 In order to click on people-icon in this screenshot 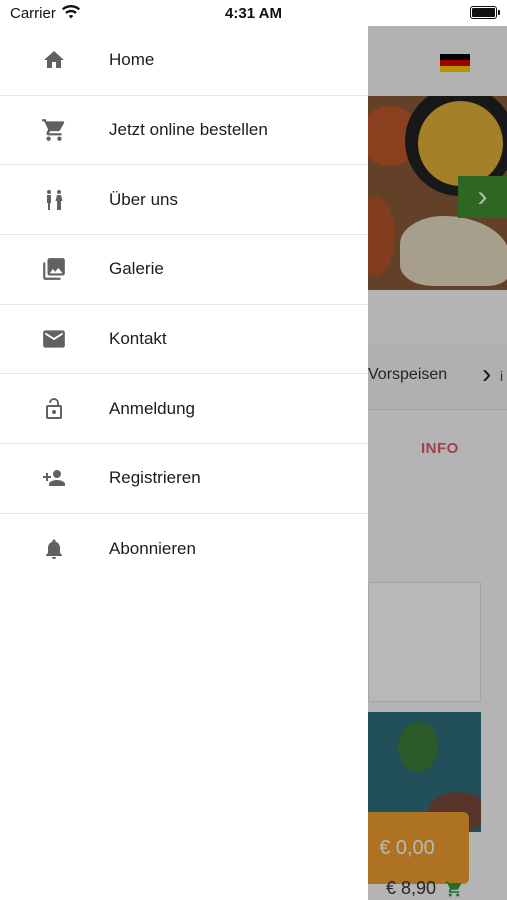, I will do `click(54, 200)`.